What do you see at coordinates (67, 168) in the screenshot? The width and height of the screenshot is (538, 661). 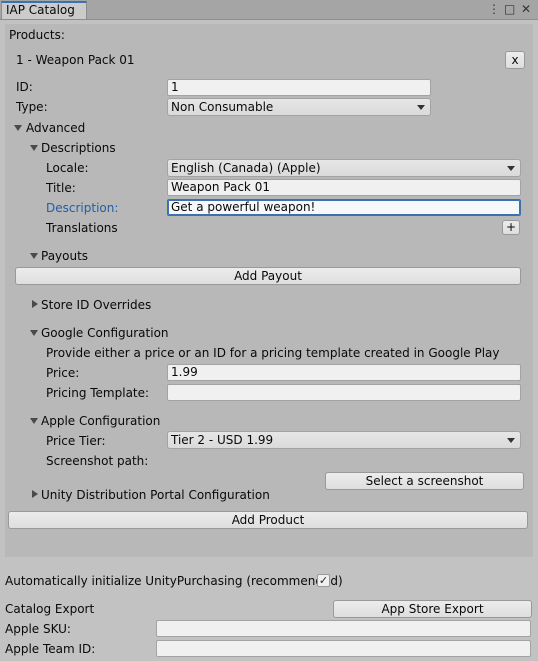 I see `locale-label: Locale:` at bounding box center [67, 168].